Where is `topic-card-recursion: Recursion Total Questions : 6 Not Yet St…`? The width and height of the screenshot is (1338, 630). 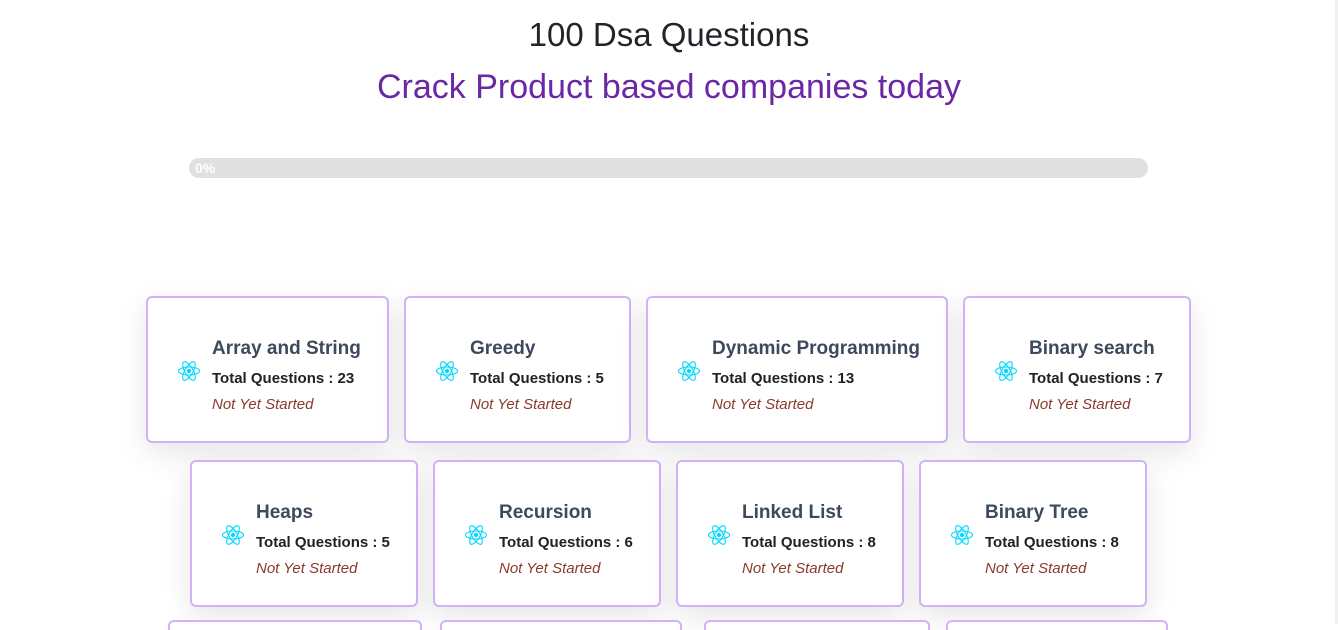 topic-card-recursion: Recursion Total Questions : 6 Not Yet St… is located at coordinates (547, 533).